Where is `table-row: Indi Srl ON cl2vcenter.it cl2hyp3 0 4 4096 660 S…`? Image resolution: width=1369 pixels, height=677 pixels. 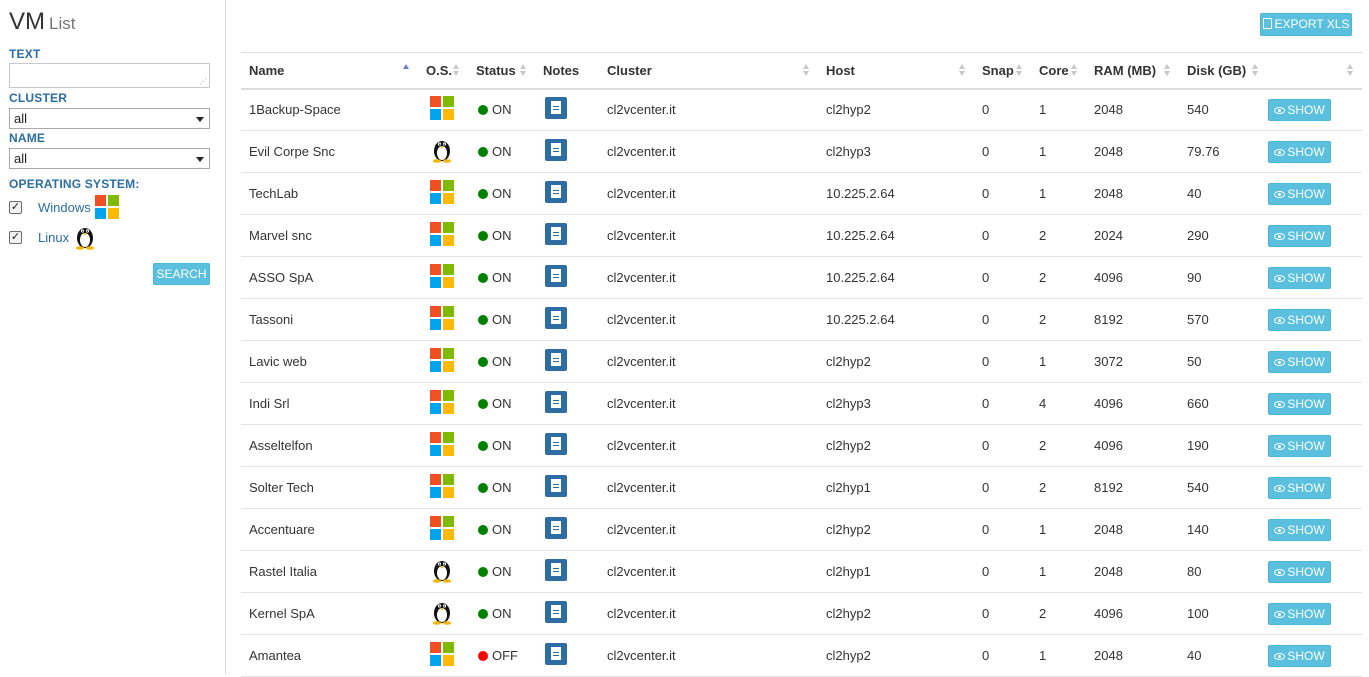 table-row: Indi Srl ON cl2vcenter.it cl2hyp3 0 4 4096 660 S… is located at coordinates (801, 404).